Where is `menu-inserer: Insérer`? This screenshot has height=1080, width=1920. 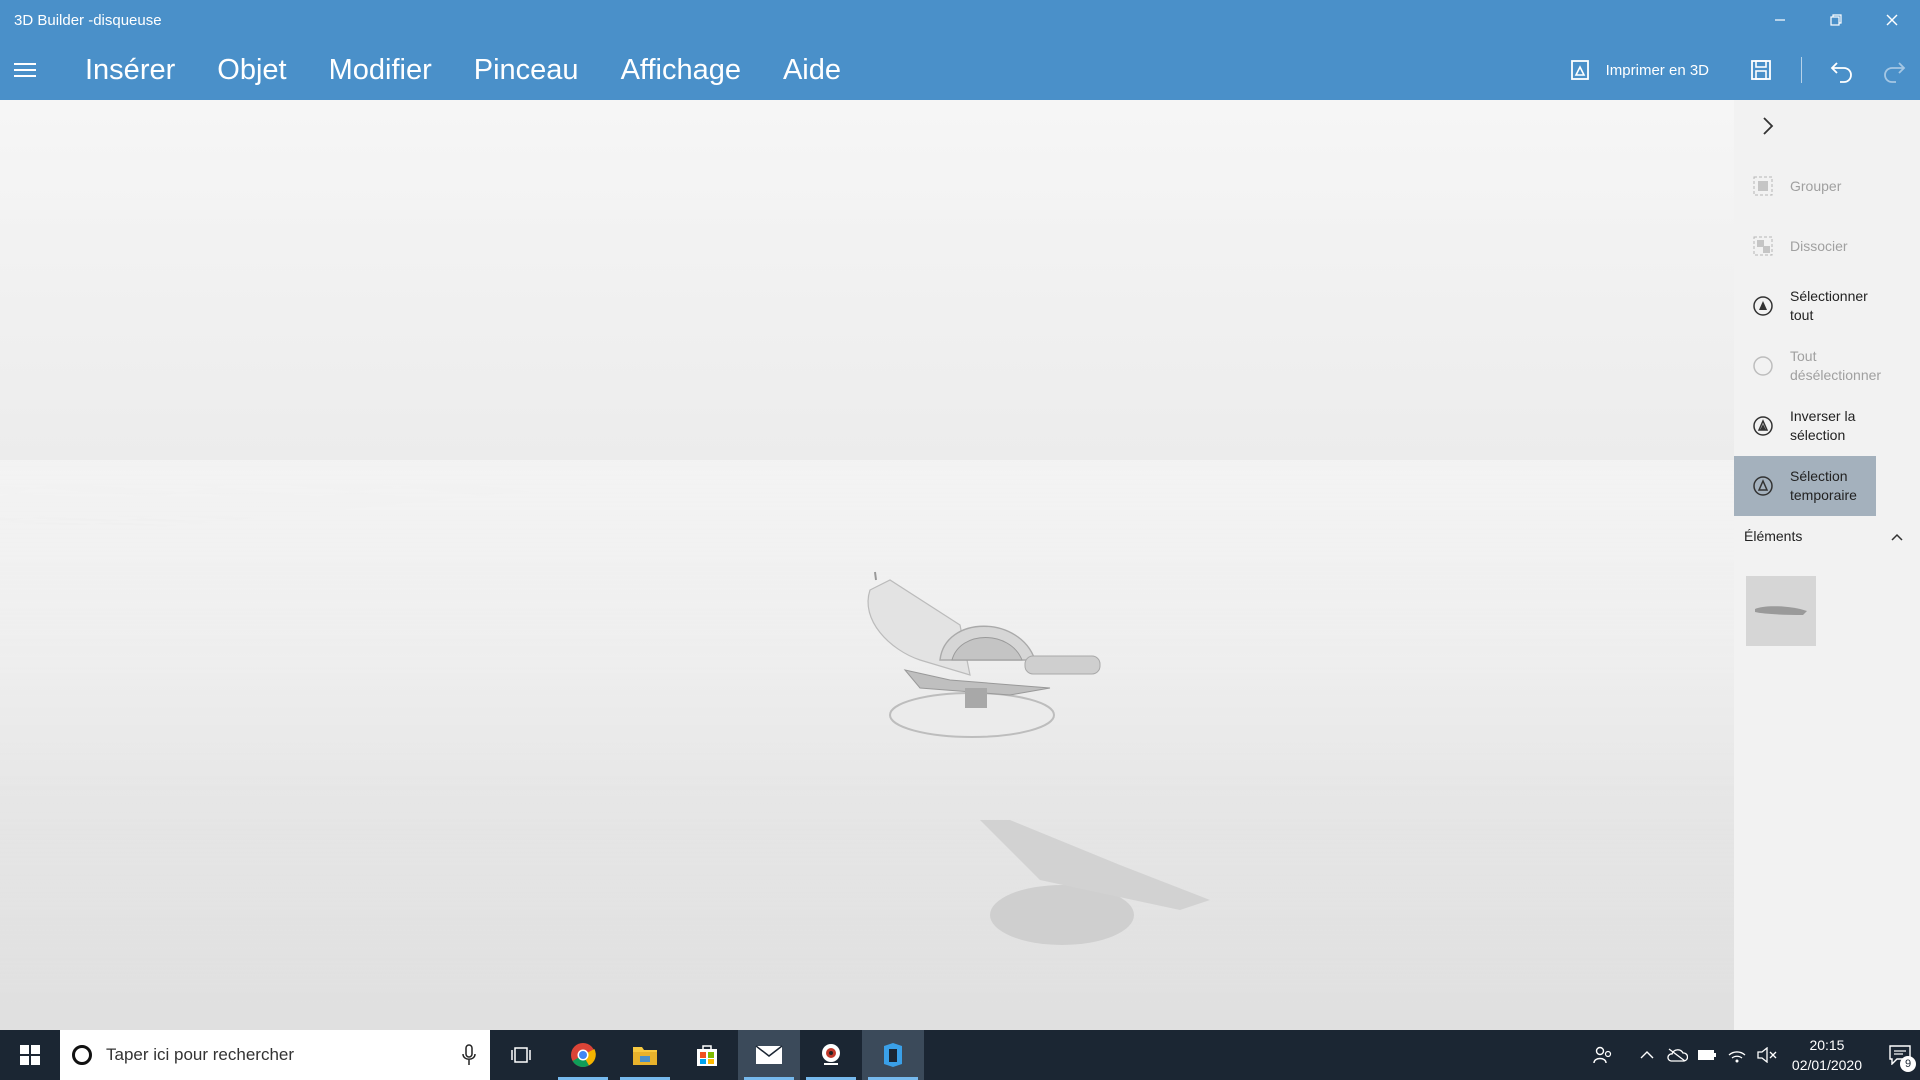 menu-inserer: Insérer is located at coordinates (130, 70).